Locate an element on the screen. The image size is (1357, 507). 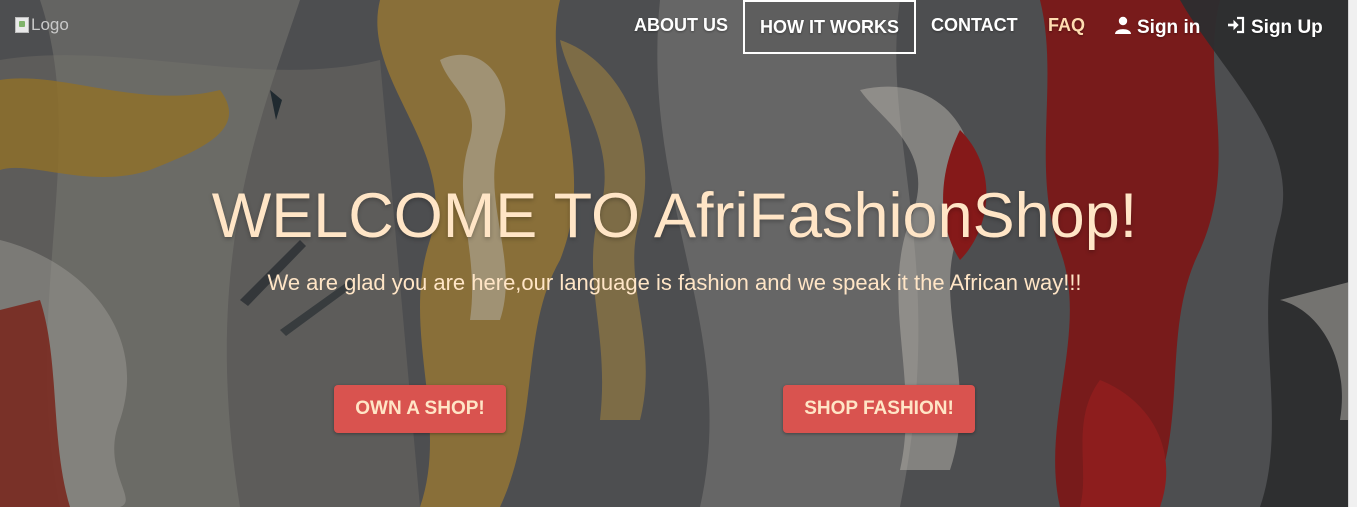
nav-contact-label: CONTACT is located at coordinates (974, 25).